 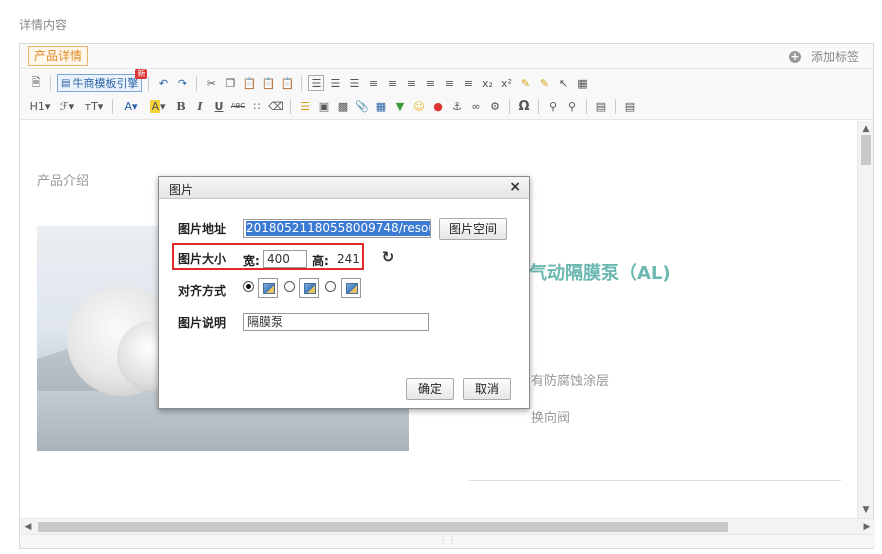 I want to click on align-none-image-icon, so click(x=268, y=288).